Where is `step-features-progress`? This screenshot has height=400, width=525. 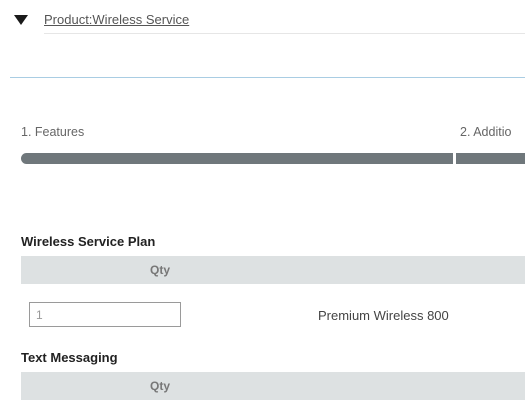 step-features-progress is located at coordinates (237, 158).